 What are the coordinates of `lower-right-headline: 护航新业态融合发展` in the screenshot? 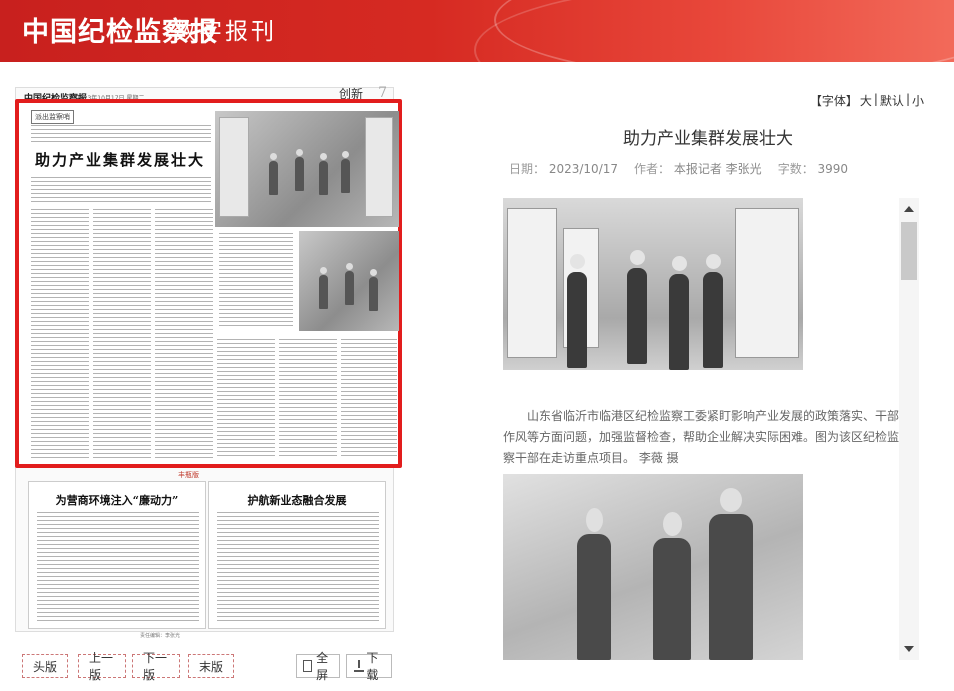 It's located at (297, 500).